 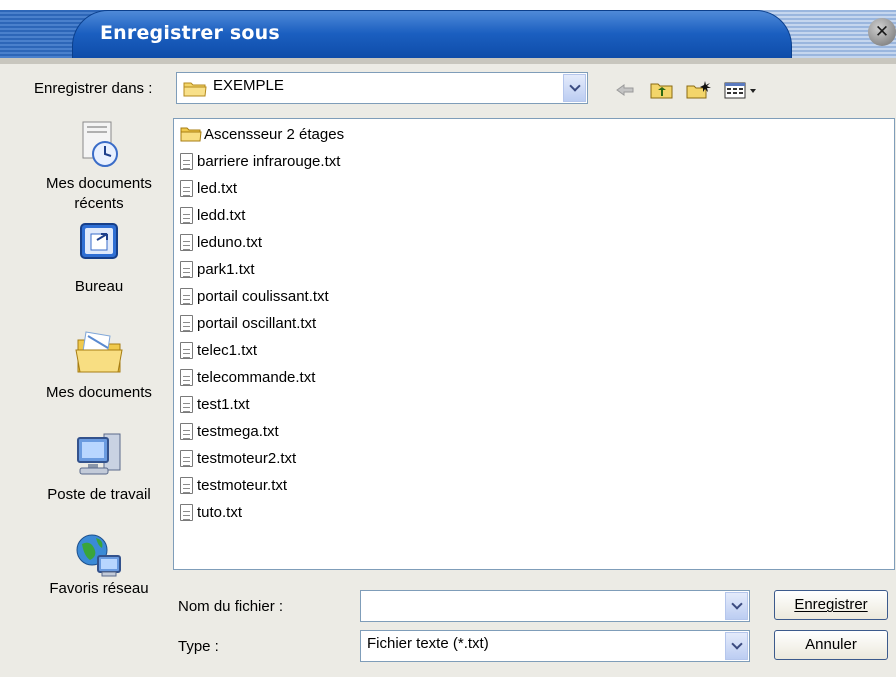 I want to click on list-item: led.txt, so click(x=208, y=188).